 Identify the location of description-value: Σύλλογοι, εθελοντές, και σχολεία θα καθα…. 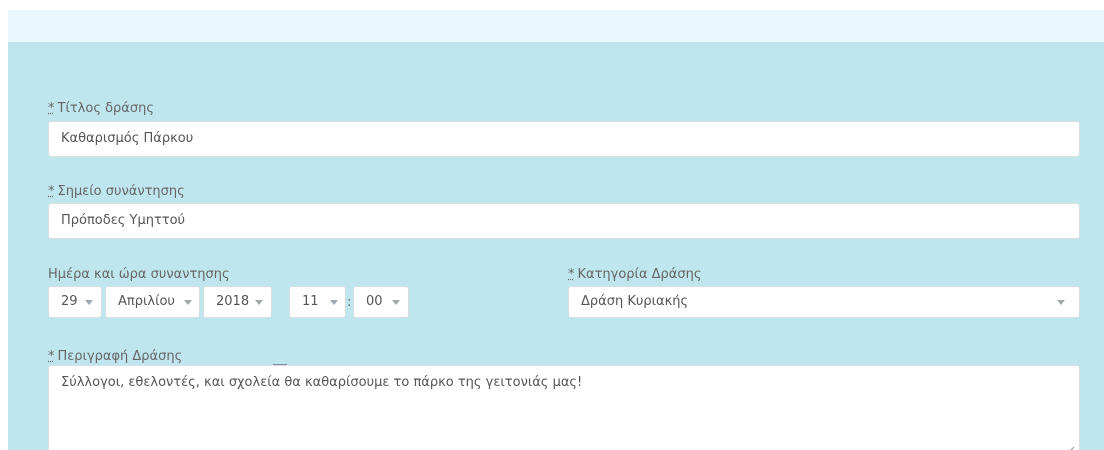
(322, 382).